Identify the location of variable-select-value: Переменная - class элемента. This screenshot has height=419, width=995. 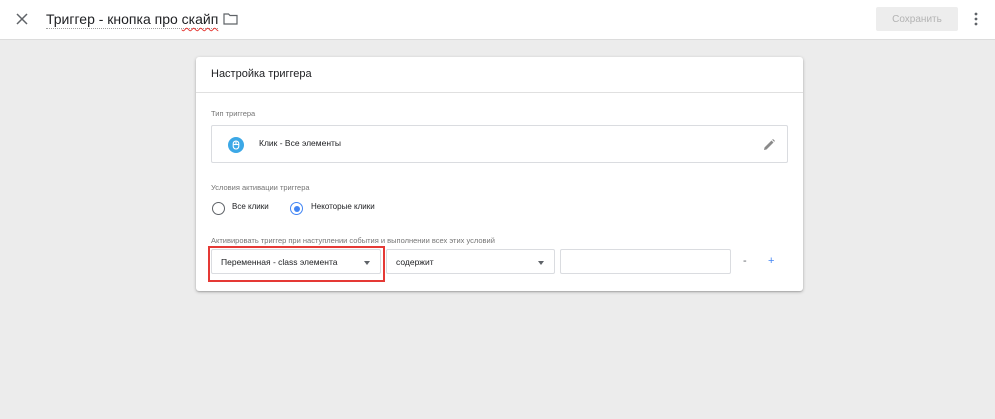
(279, 262).